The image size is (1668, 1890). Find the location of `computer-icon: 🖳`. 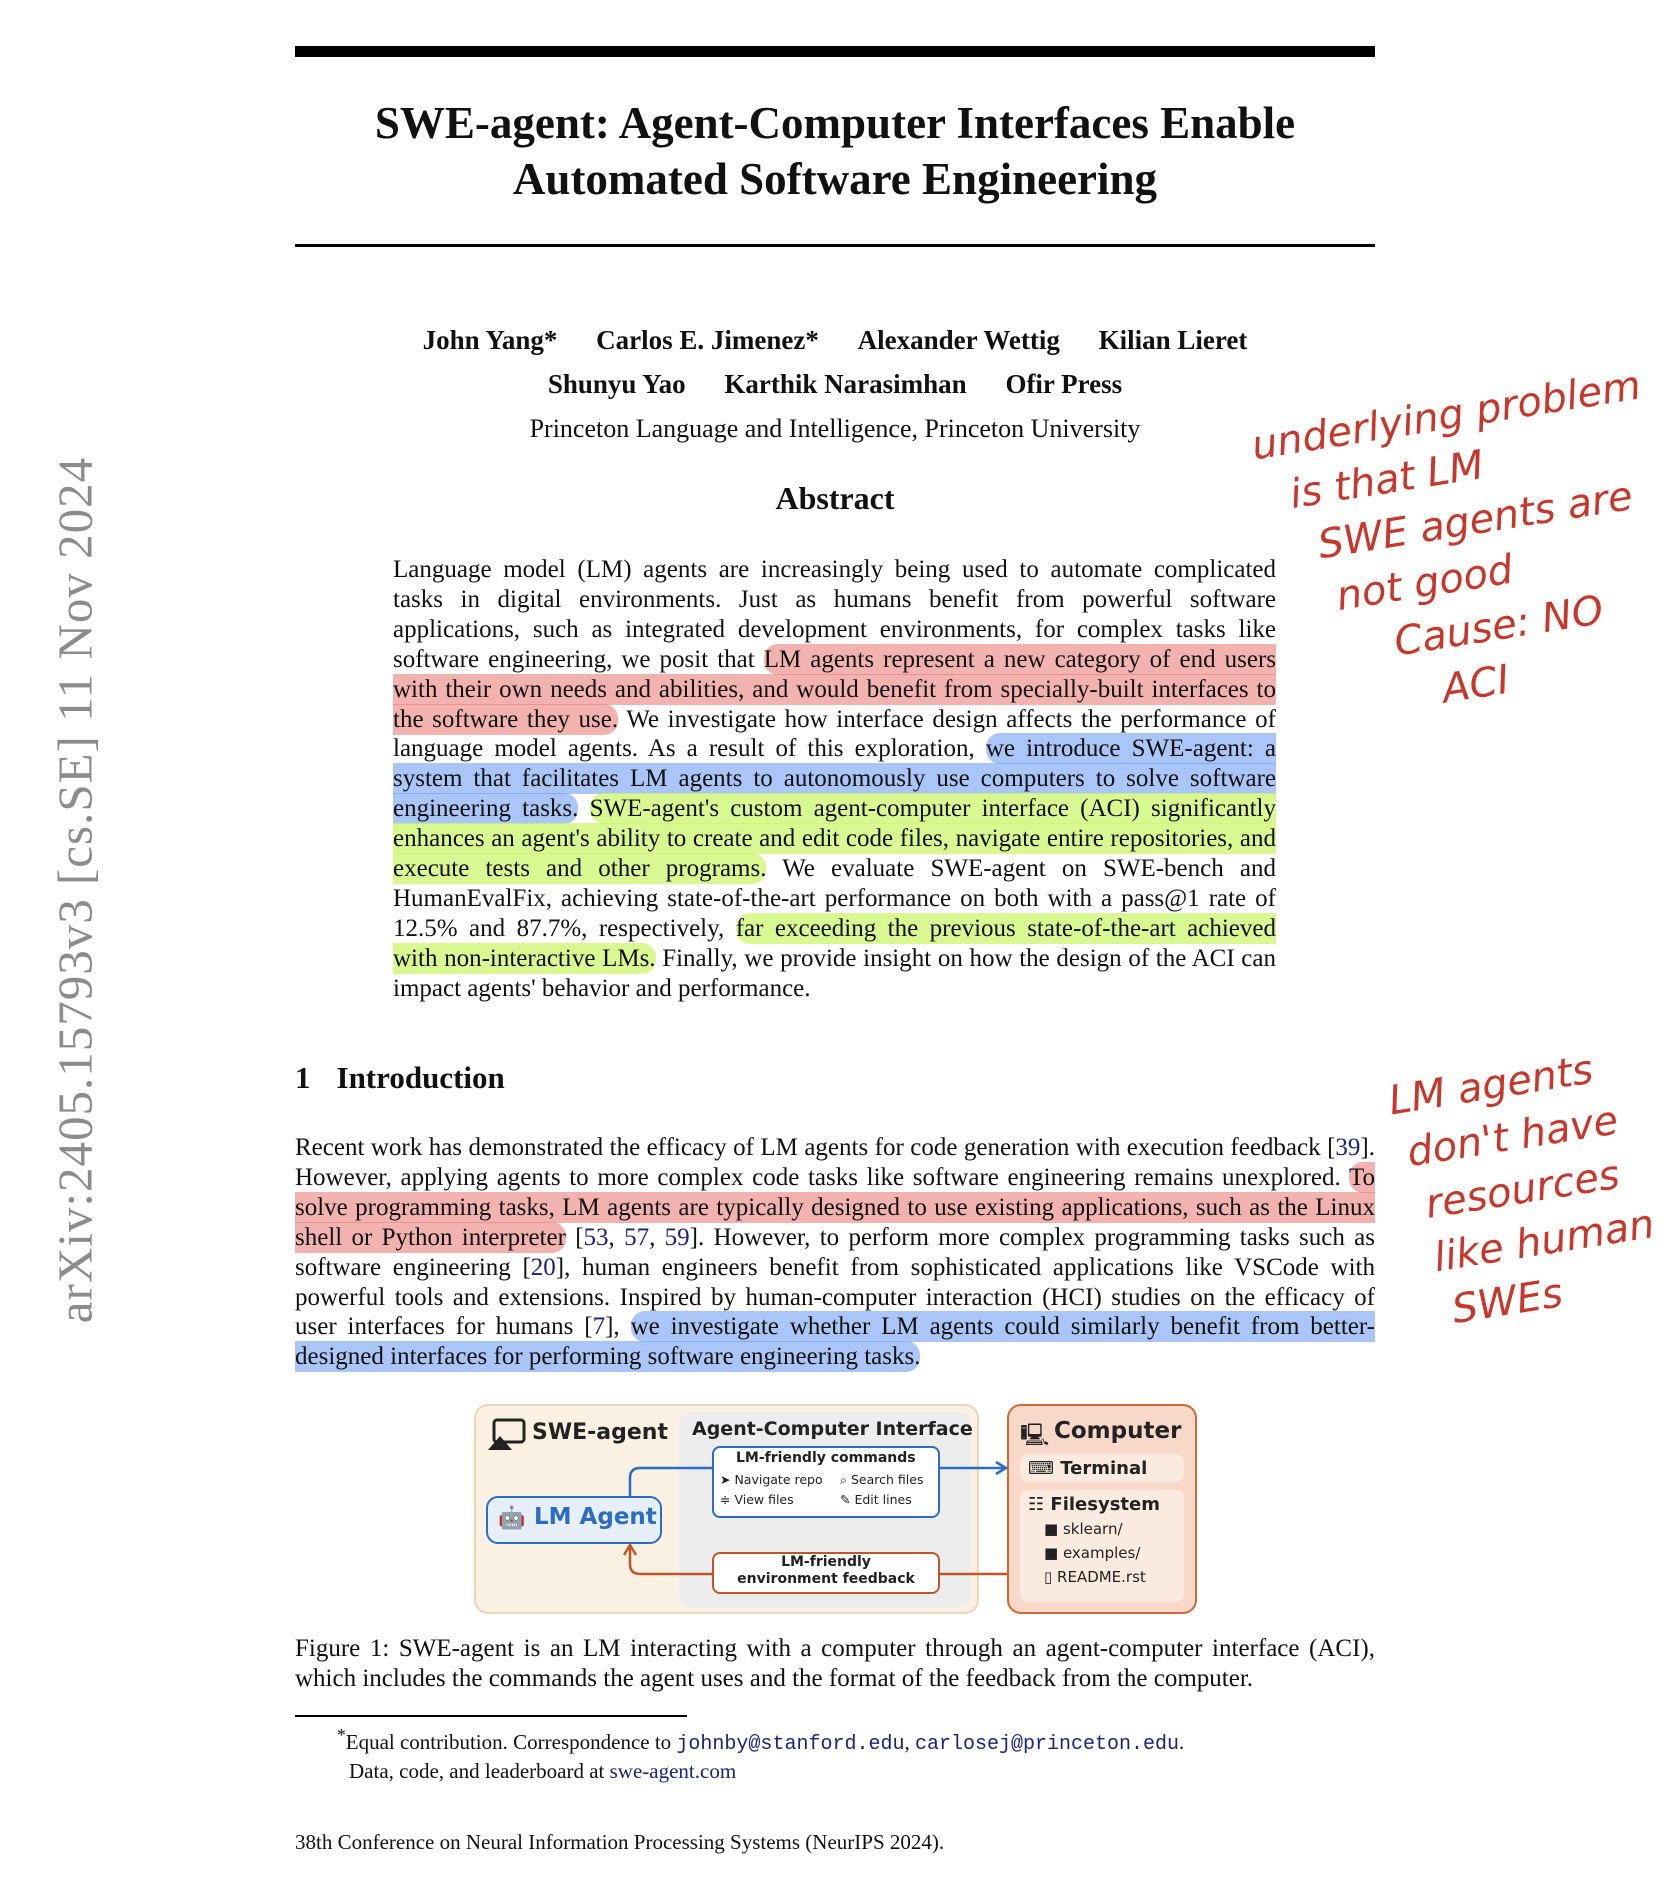

computer-icon: 🖳 is located at coordinates (1035, 1435).